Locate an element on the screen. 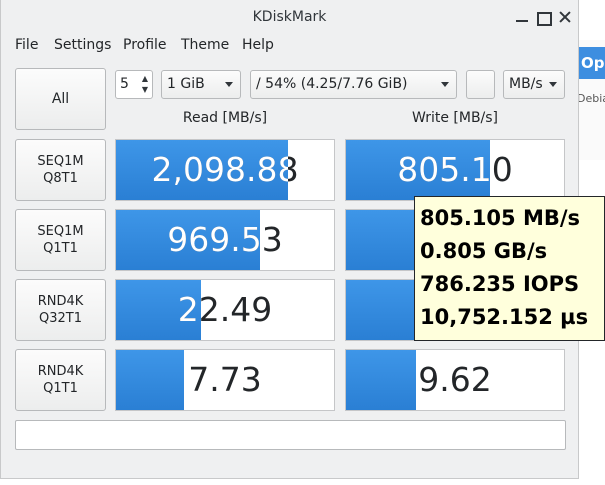 This screenshot has height=485, width=605. test-button: SEQ1M Q1T1 is located at coordinates (60, 240).